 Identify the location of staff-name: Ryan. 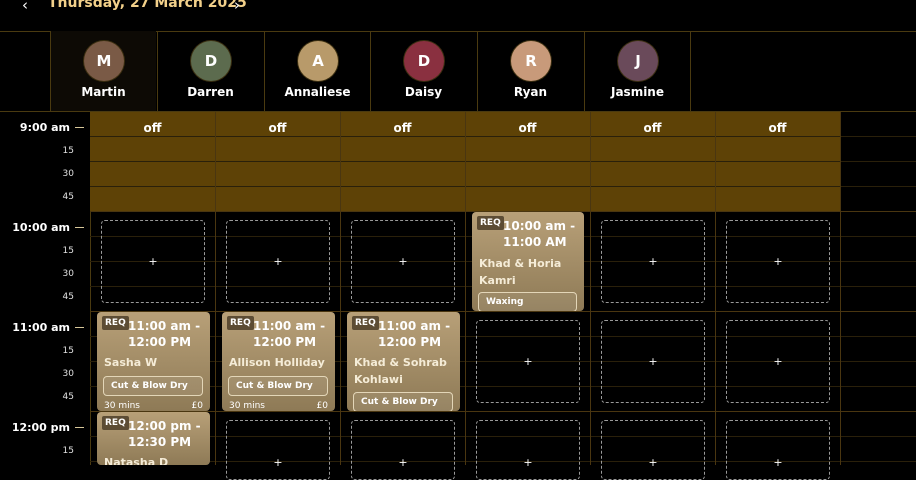
(530, 92).